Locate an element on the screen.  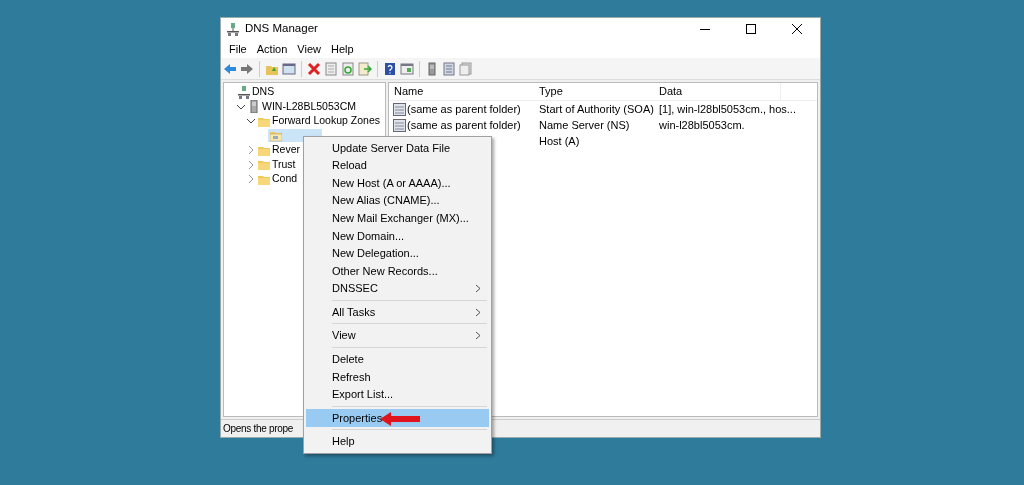
window-title: DNS Manager is located at coordinates (281, 29).